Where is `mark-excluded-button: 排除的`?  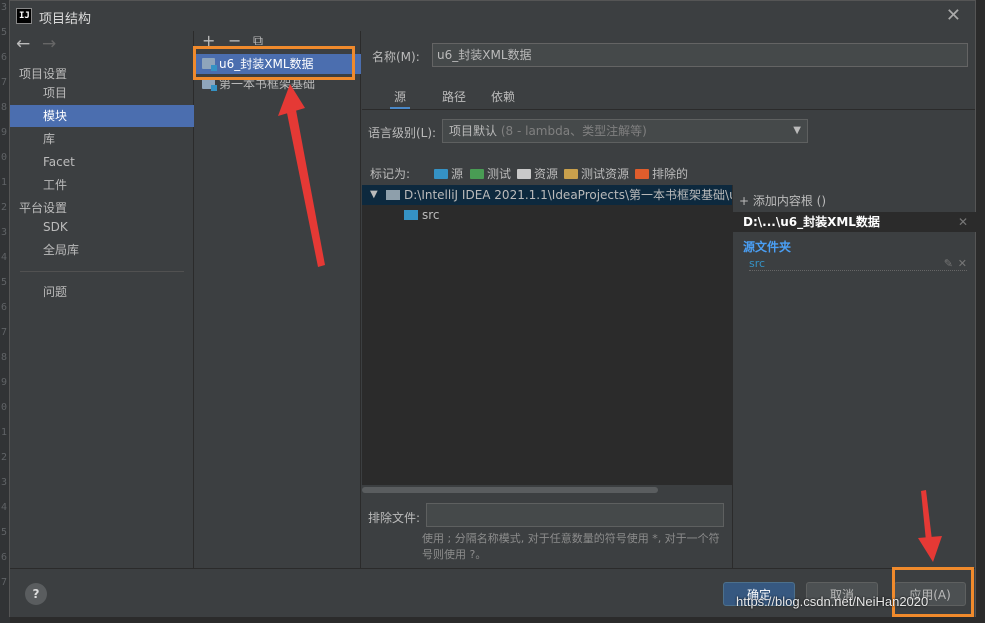 mark-excluded-button: 排除的 is located at coordinates (661, 173).